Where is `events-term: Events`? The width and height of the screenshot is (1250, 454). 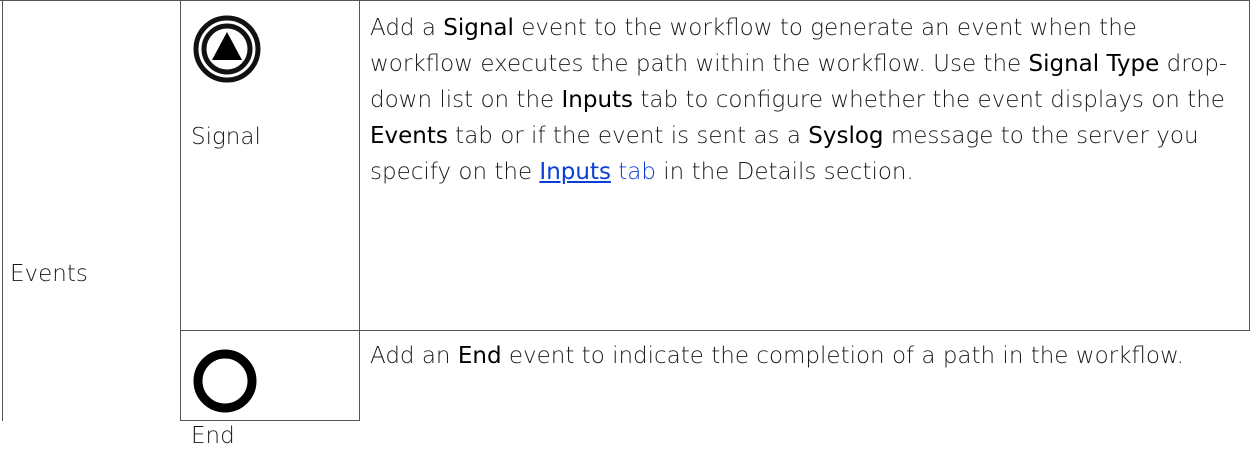
events-term: Events is located at coordinates (409, 136).